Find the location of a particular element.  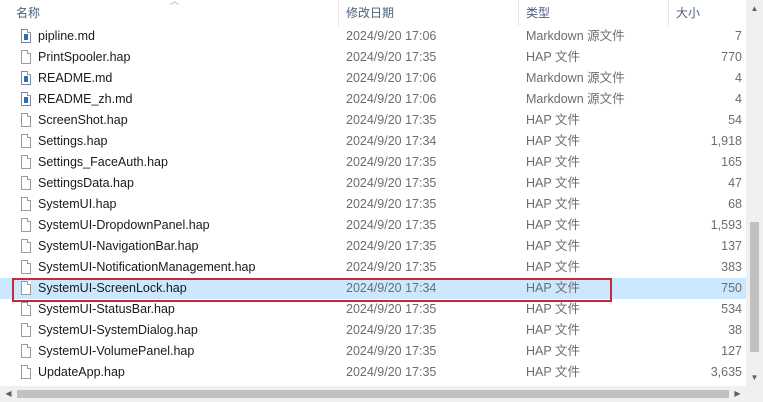

file-size: 3,635 is located at coordinates (726, 372).